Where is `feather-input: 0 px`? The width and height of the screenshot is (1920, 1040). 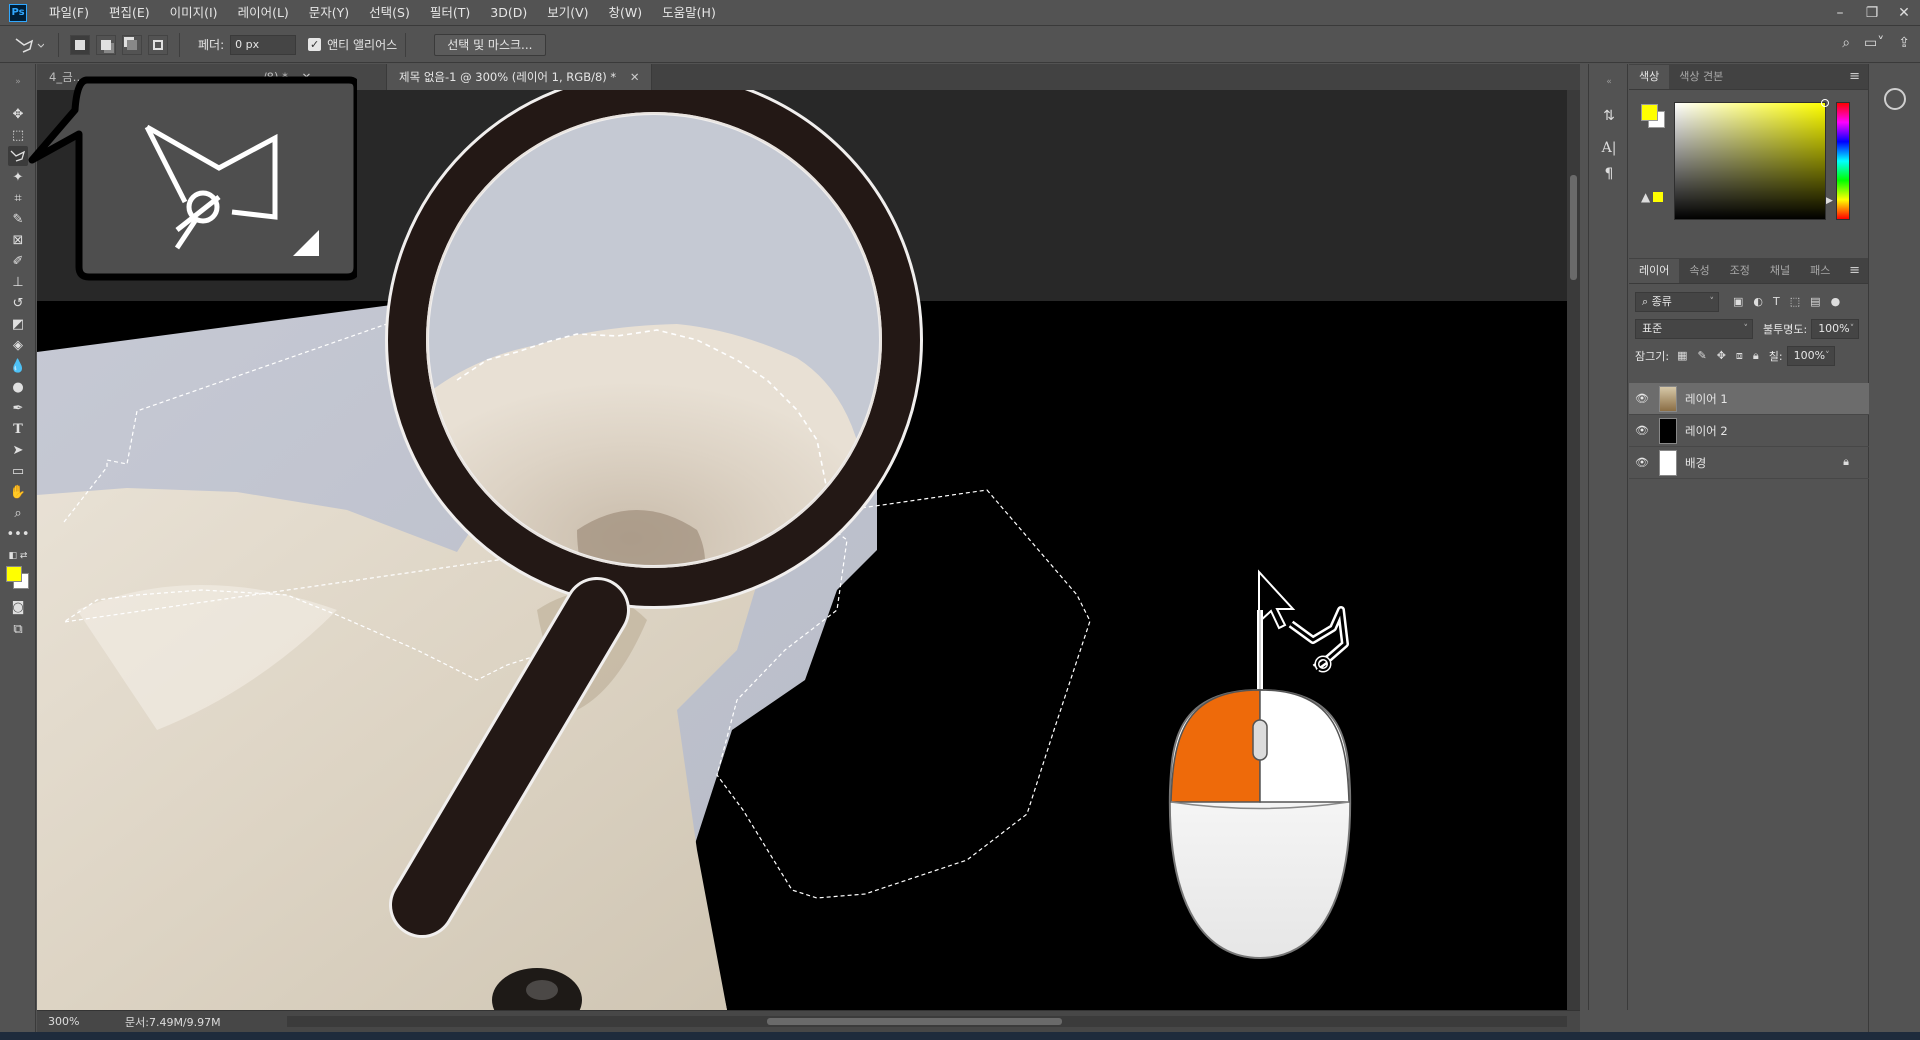 feather-input: 0 px is located at coordinates (263, 44).